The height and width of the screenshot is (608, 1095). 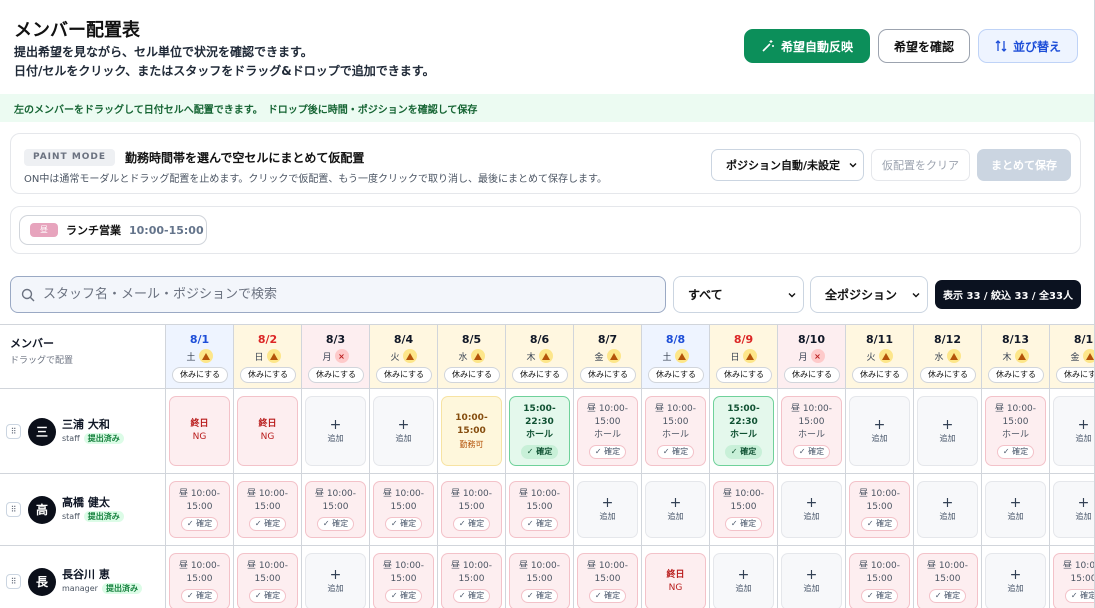 What do you see at coordinates (540, 357) in the screenshot?
I see `day-header: 8/6 木休みにする` at bounding box center [540, 357].